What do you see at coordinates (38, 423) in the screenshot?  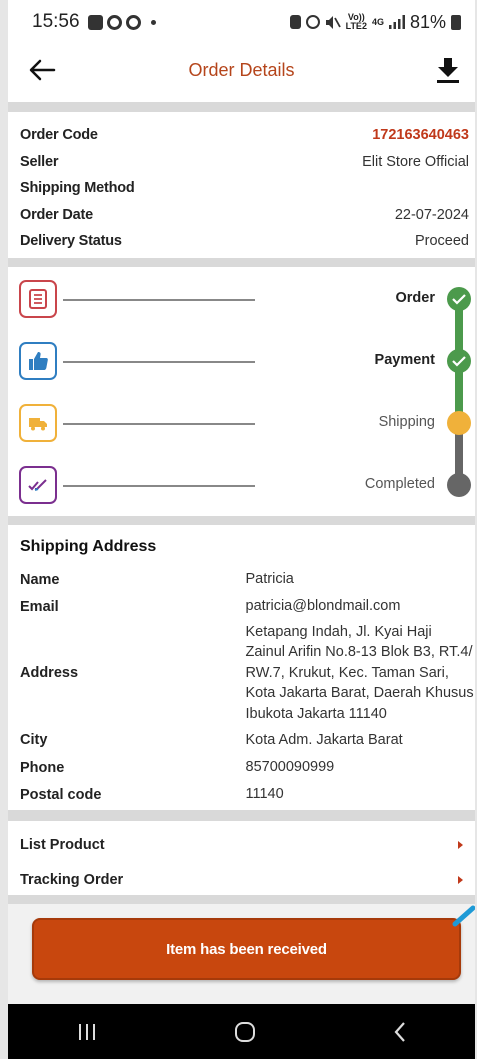 I see `truck-icon` at bounding box center [38, 423].